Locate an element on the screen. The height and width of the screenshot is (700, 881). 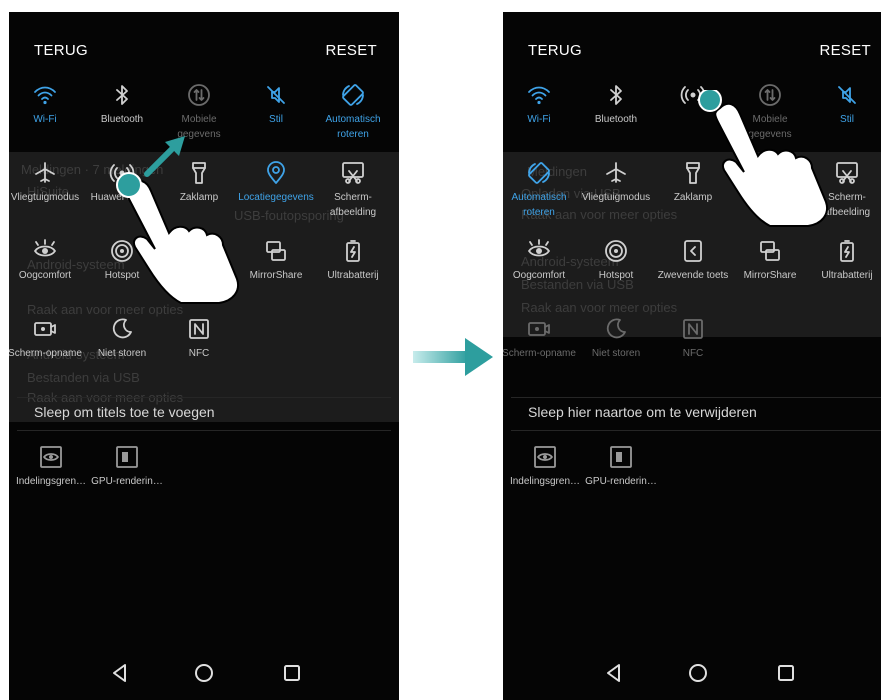
tile-mirrorshare: MirrorShare is located at coordinates (770, 260).